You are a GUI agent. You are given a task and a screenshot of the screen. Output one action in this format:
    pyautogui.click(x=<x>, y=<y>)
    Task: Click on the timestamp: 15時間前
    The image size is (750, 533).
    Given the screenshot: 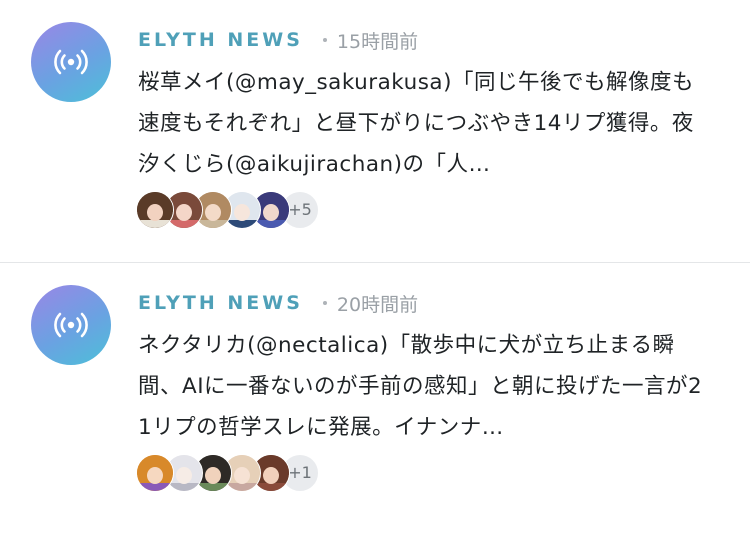 What is the action you would take?
    pyautogui.click(x=377, y=41)
    